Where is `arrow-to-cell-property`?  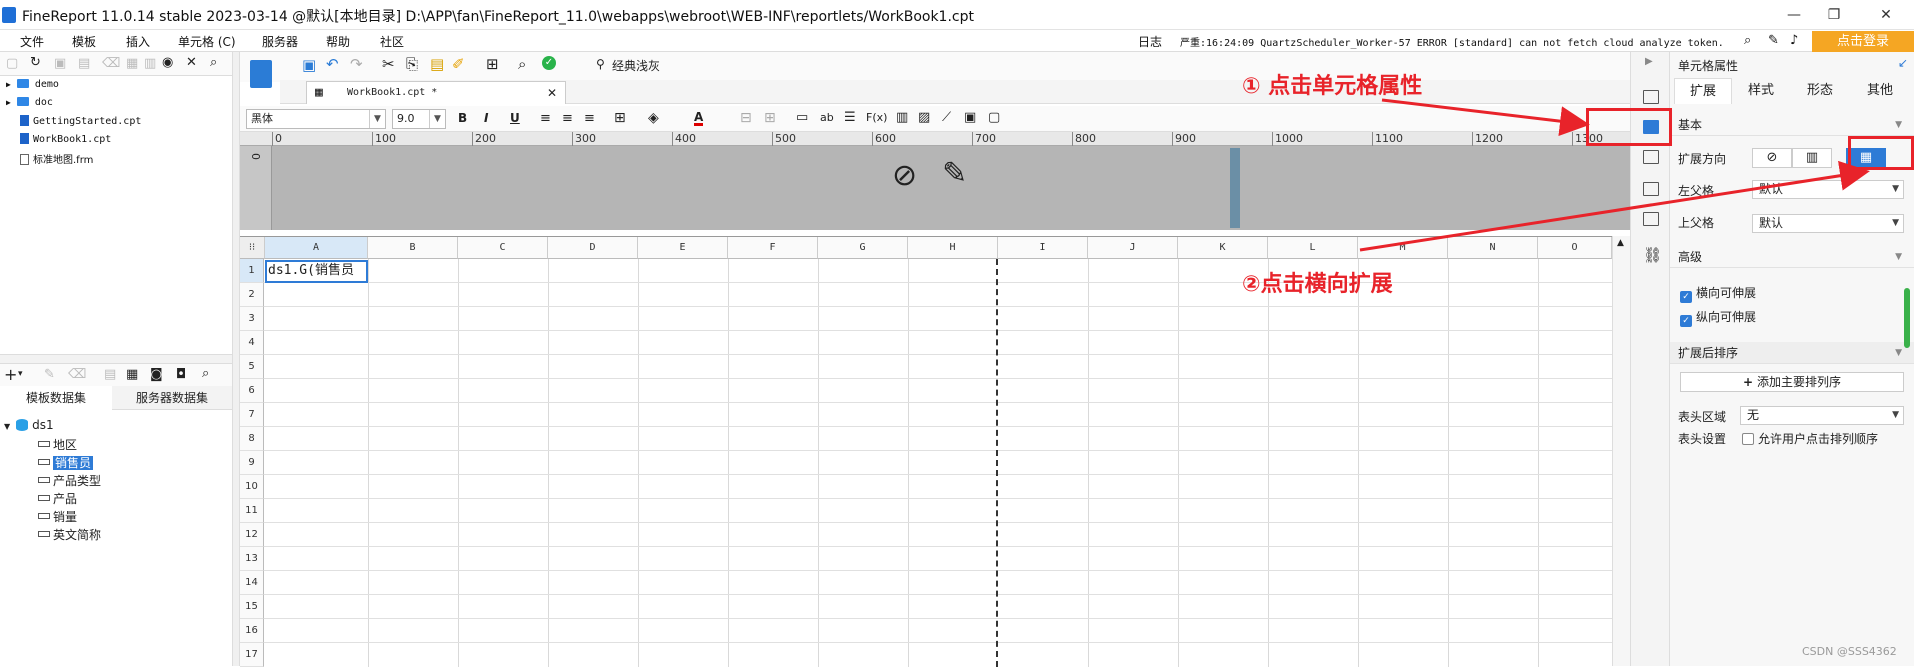 arrow-to-cell-property is located at coordinates (1485, 117).